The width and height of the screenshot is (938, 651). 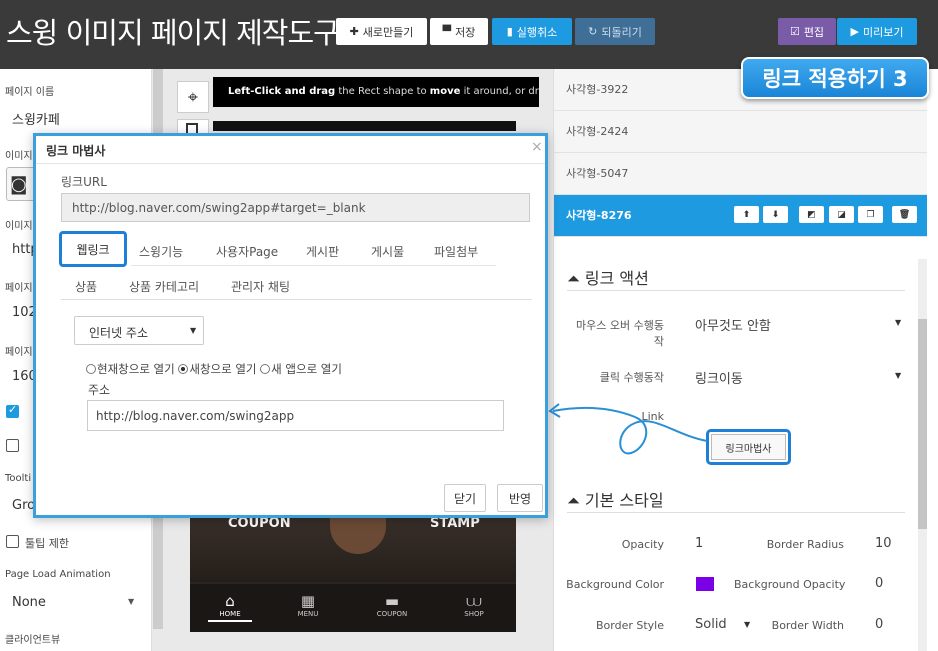 I want to click on tooltip-limit-checkbox, so click(x=12, y=541).